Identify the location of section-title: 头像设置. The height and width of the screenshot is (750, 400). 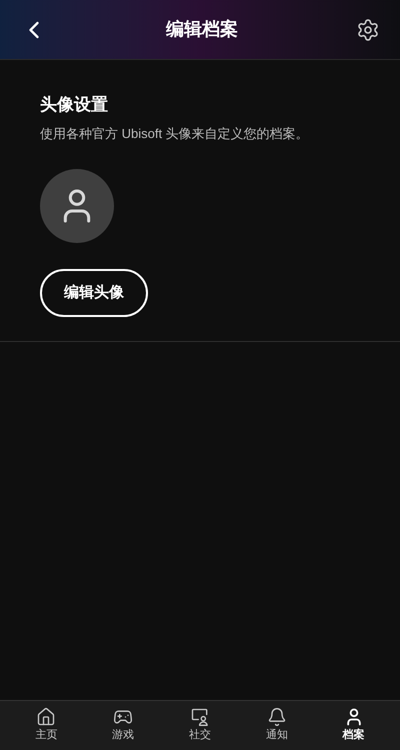
(74, 105).